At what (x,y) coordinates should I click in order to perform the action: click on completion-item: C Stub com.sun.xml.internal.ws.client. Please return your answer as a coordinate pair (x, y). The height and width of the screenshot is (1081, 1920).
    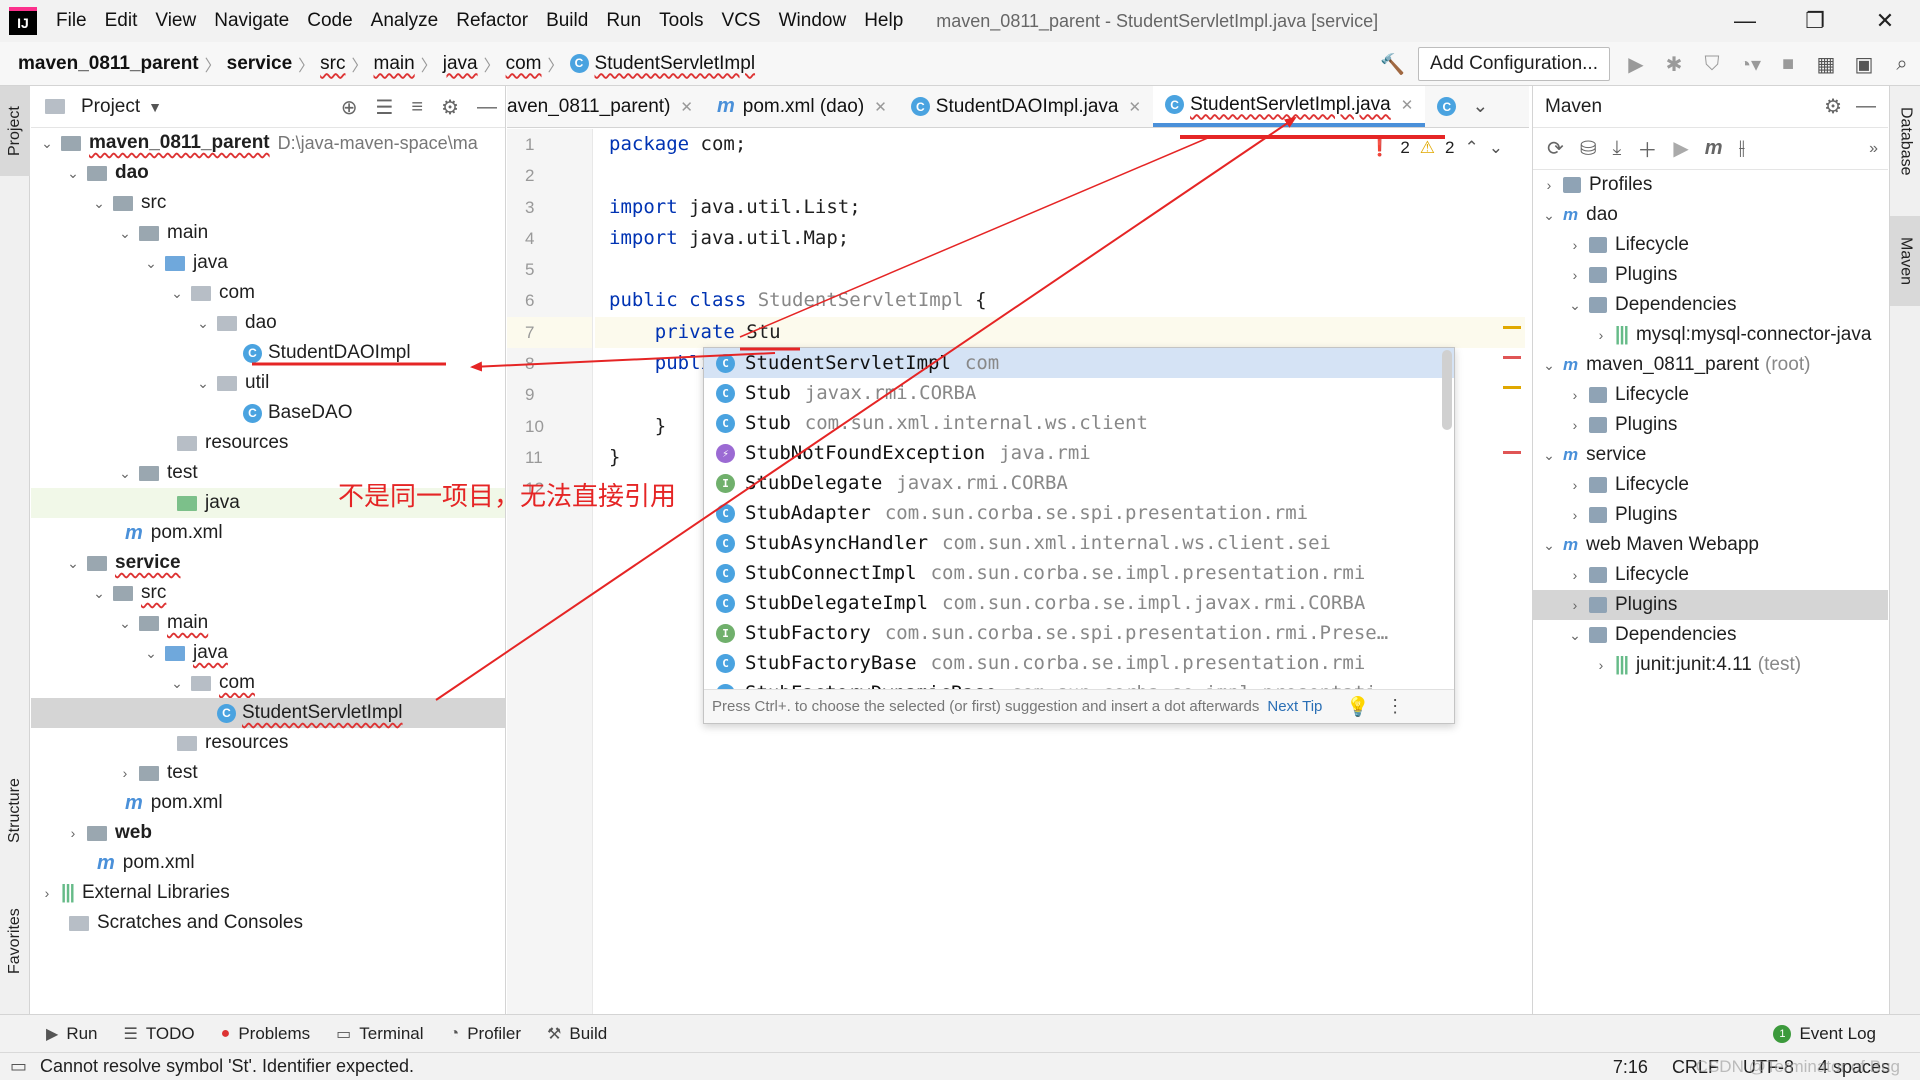
    Looking at the image, I should click on (1079, 423).